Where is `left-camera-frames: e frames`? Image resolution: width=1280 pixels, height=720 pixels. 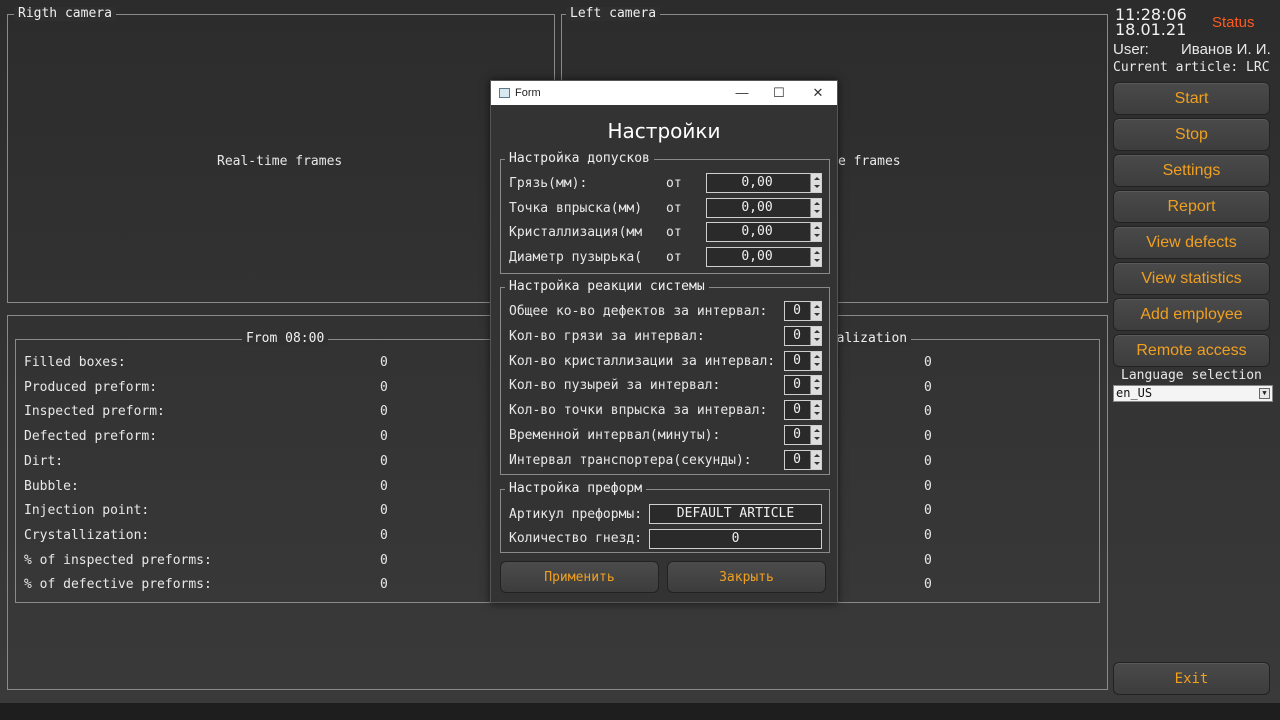
left-camera-frames: e frames is located at coordinates (869, 161).